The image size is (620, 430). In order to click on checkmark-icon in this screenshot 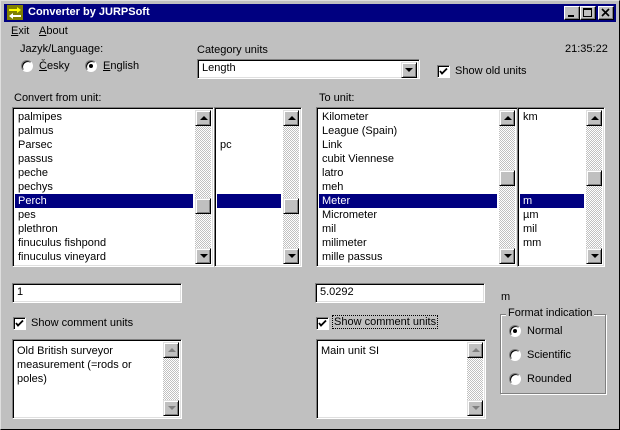, I will do `click(19, 323)`.